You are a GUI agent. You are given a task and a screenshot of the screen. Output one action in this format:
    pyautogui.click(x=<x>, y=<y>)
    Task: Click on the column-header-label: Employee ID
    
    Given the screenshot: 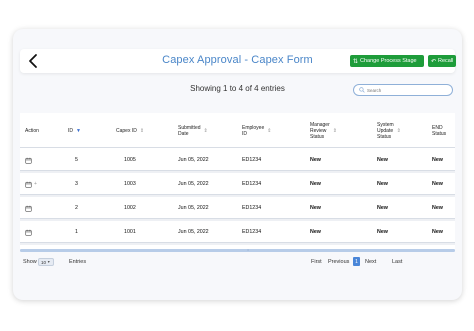 What is the action you would take?
    pyautogui.click(x=253, y=131)
    